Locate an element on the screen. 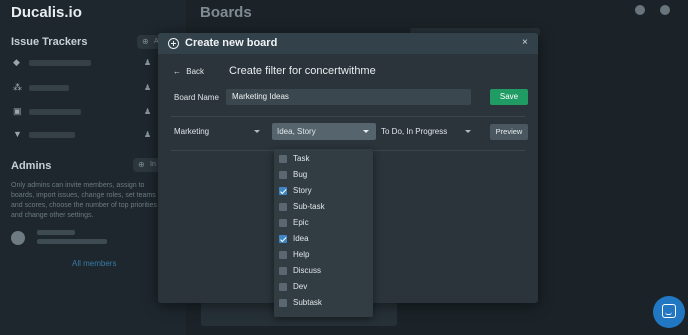 This screenshot has width=688, height=335. arrow-left-icon: ← is located at coordinates (177, 71).